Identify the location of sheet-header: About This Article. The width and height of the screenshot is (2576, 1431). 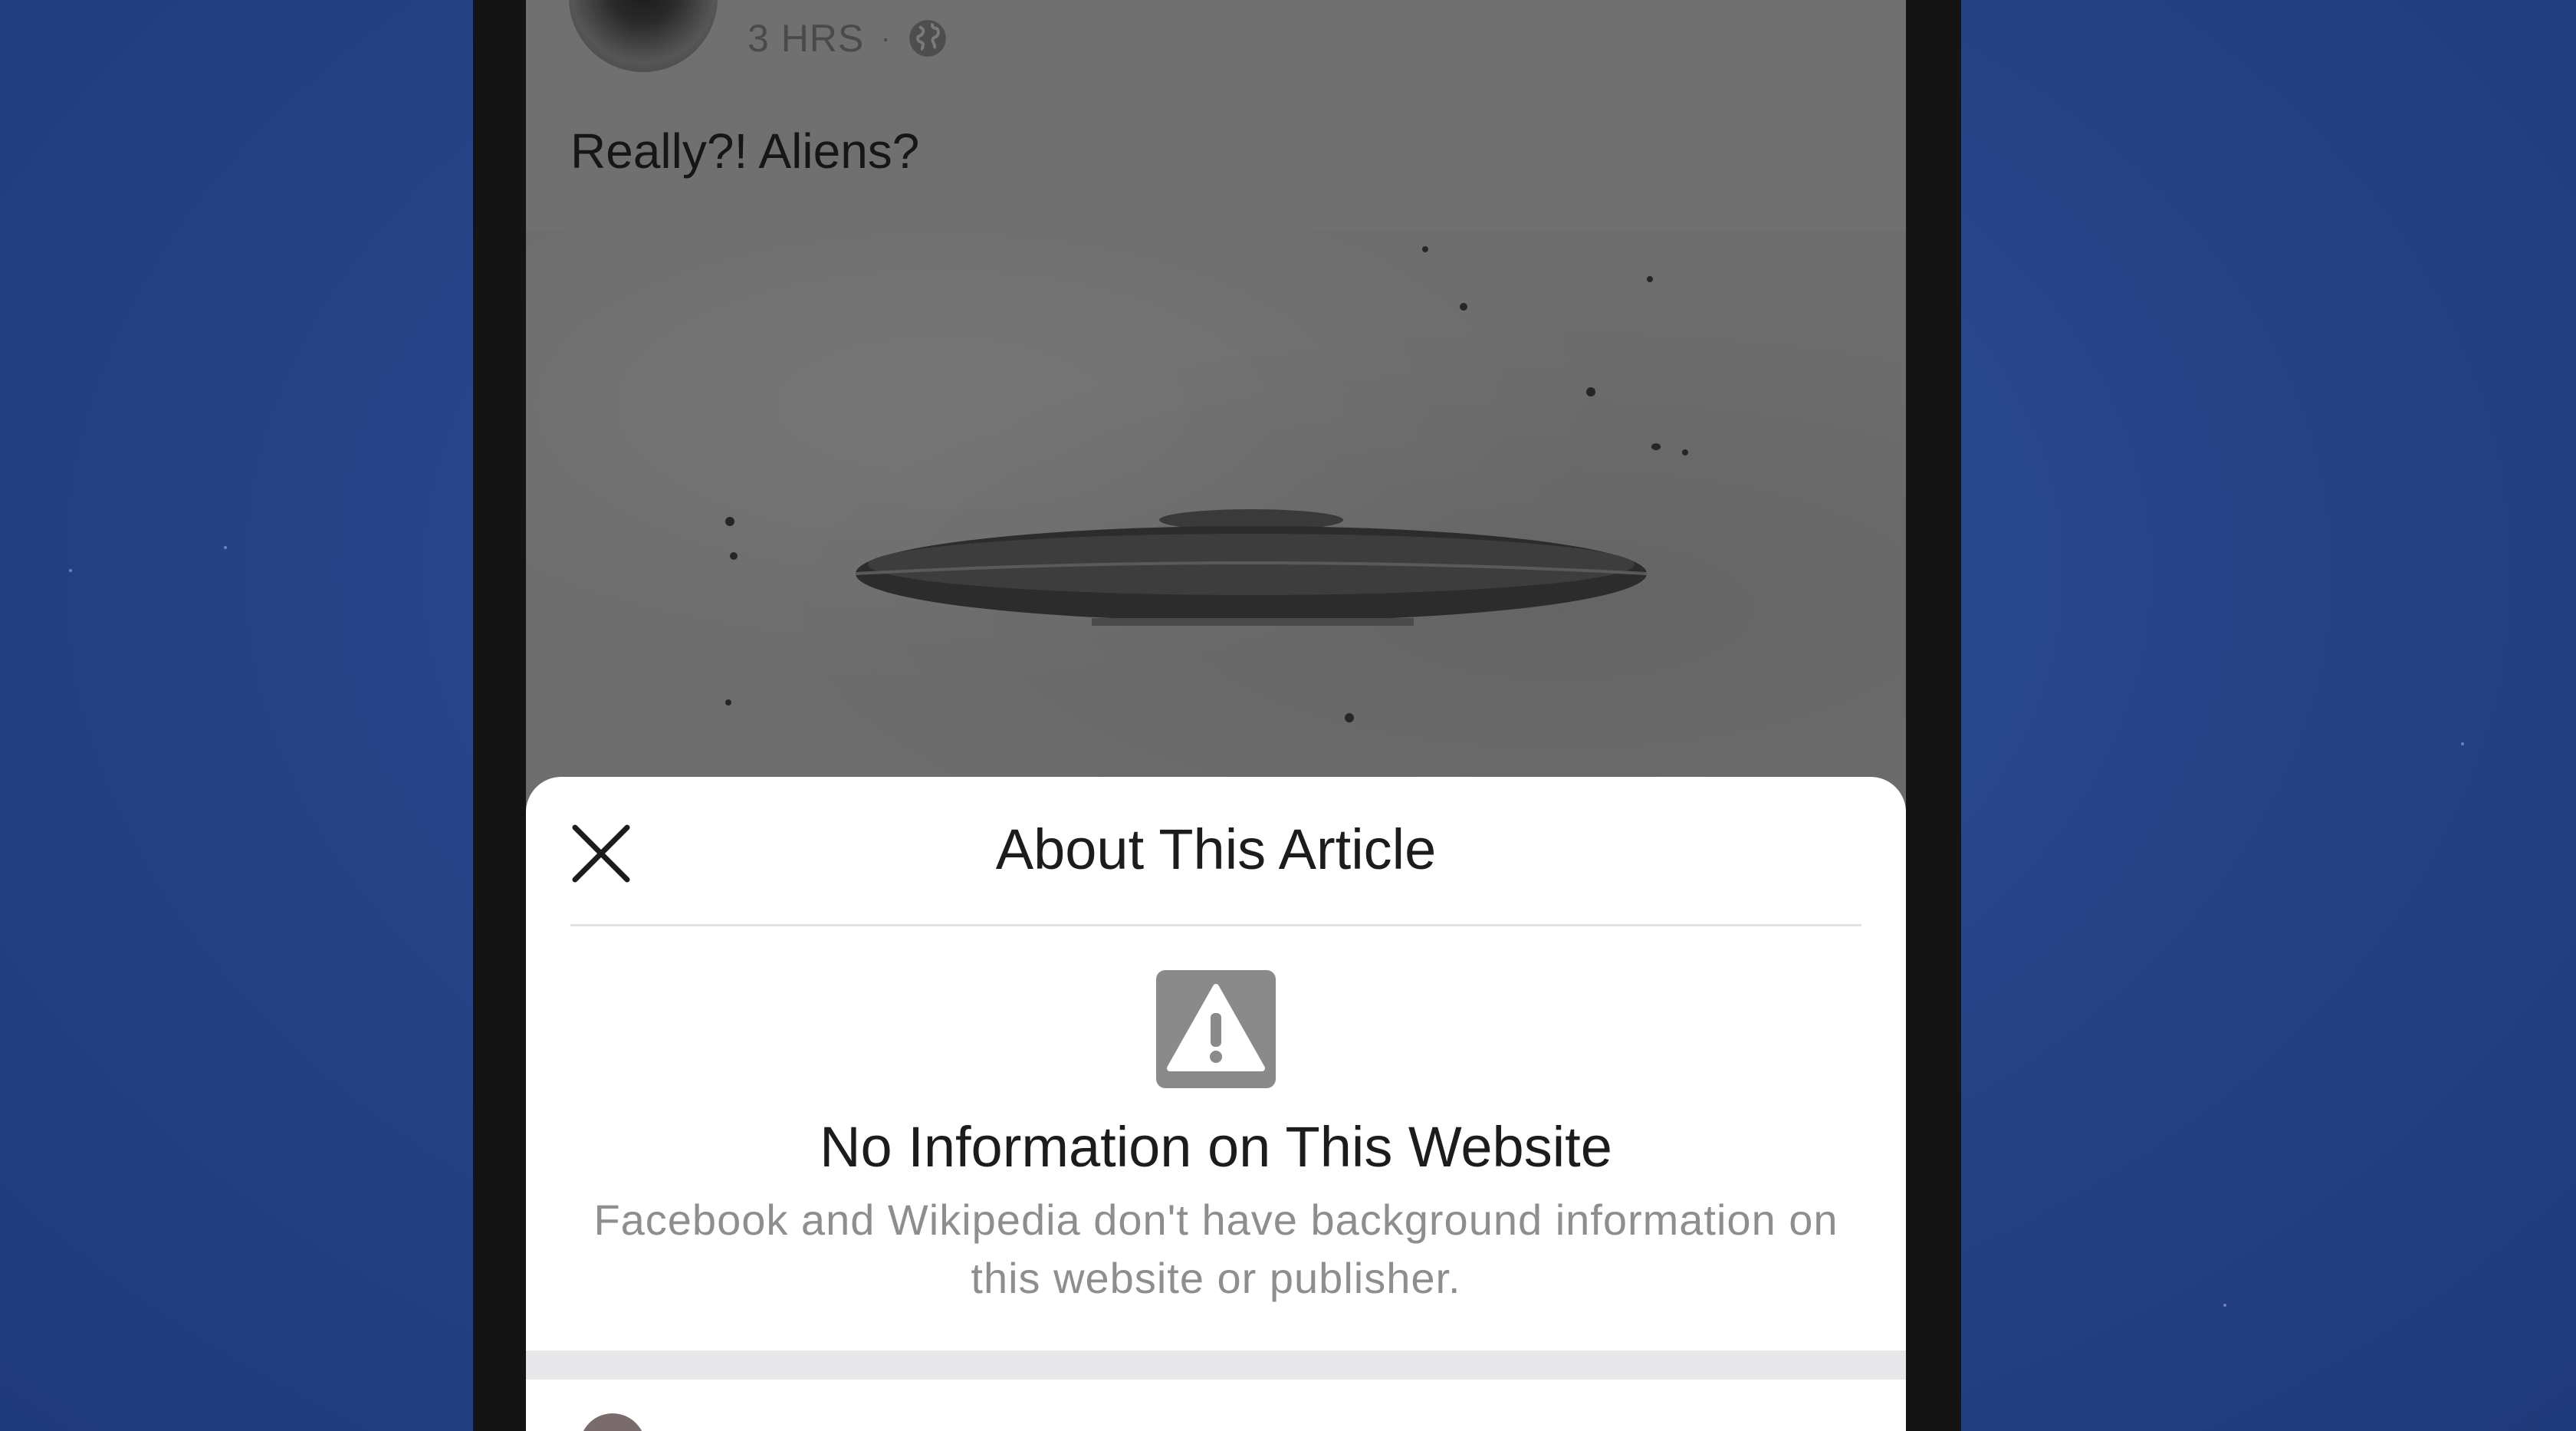
(1216, 852).